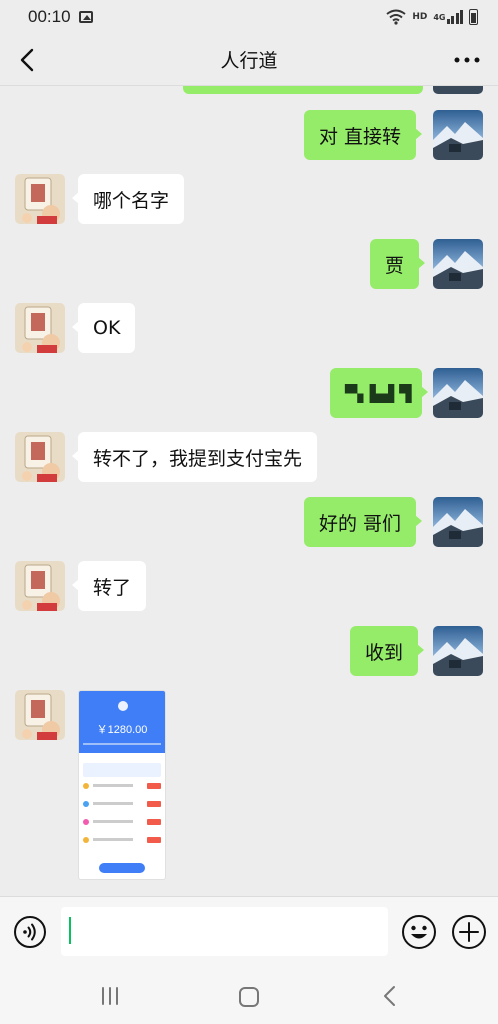  What do you see at coordinates (194, 457) in the screenshot?
I see `message-bubble-in: 转不了，我提到支付宝先` at bounding box center [194, 457].